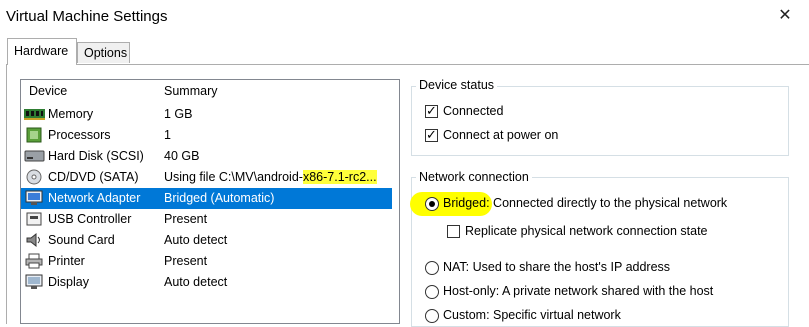 Image resolution: width=809 pixels, height=327 pixels. What do you see at coordinates (90, 219) in the screenshot?
I see `device-name: USB Controller` at bounding box center [90, 219].